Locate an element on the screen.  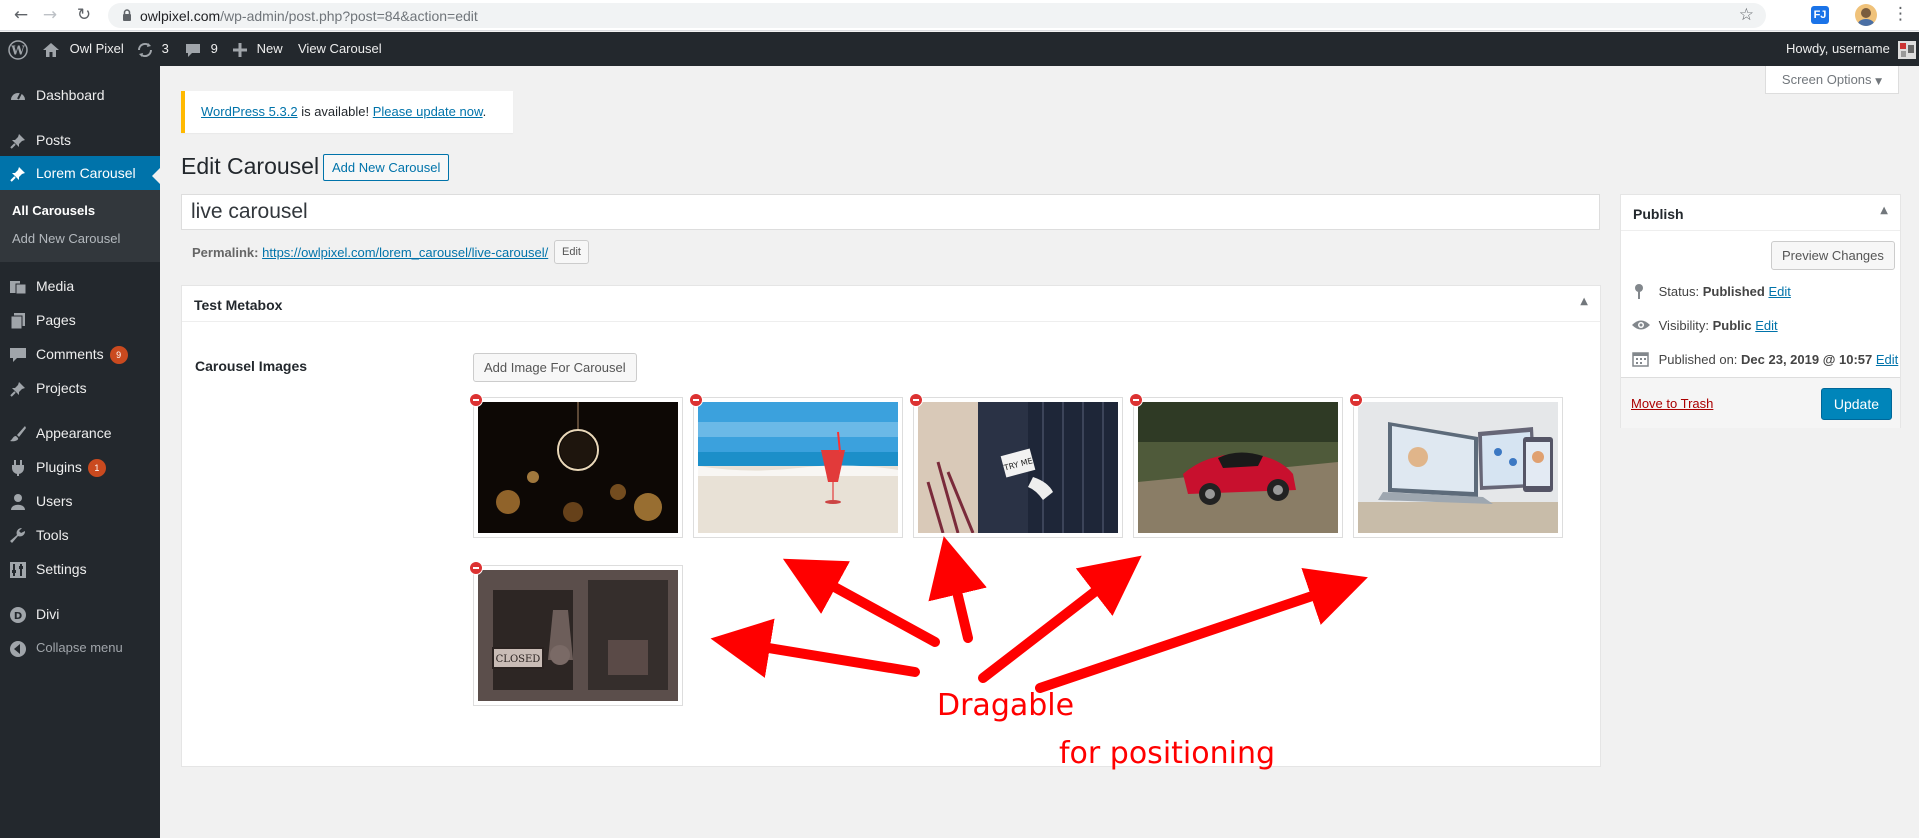
user-account-link: Howdy, username is located at coordinates (1851, 49).